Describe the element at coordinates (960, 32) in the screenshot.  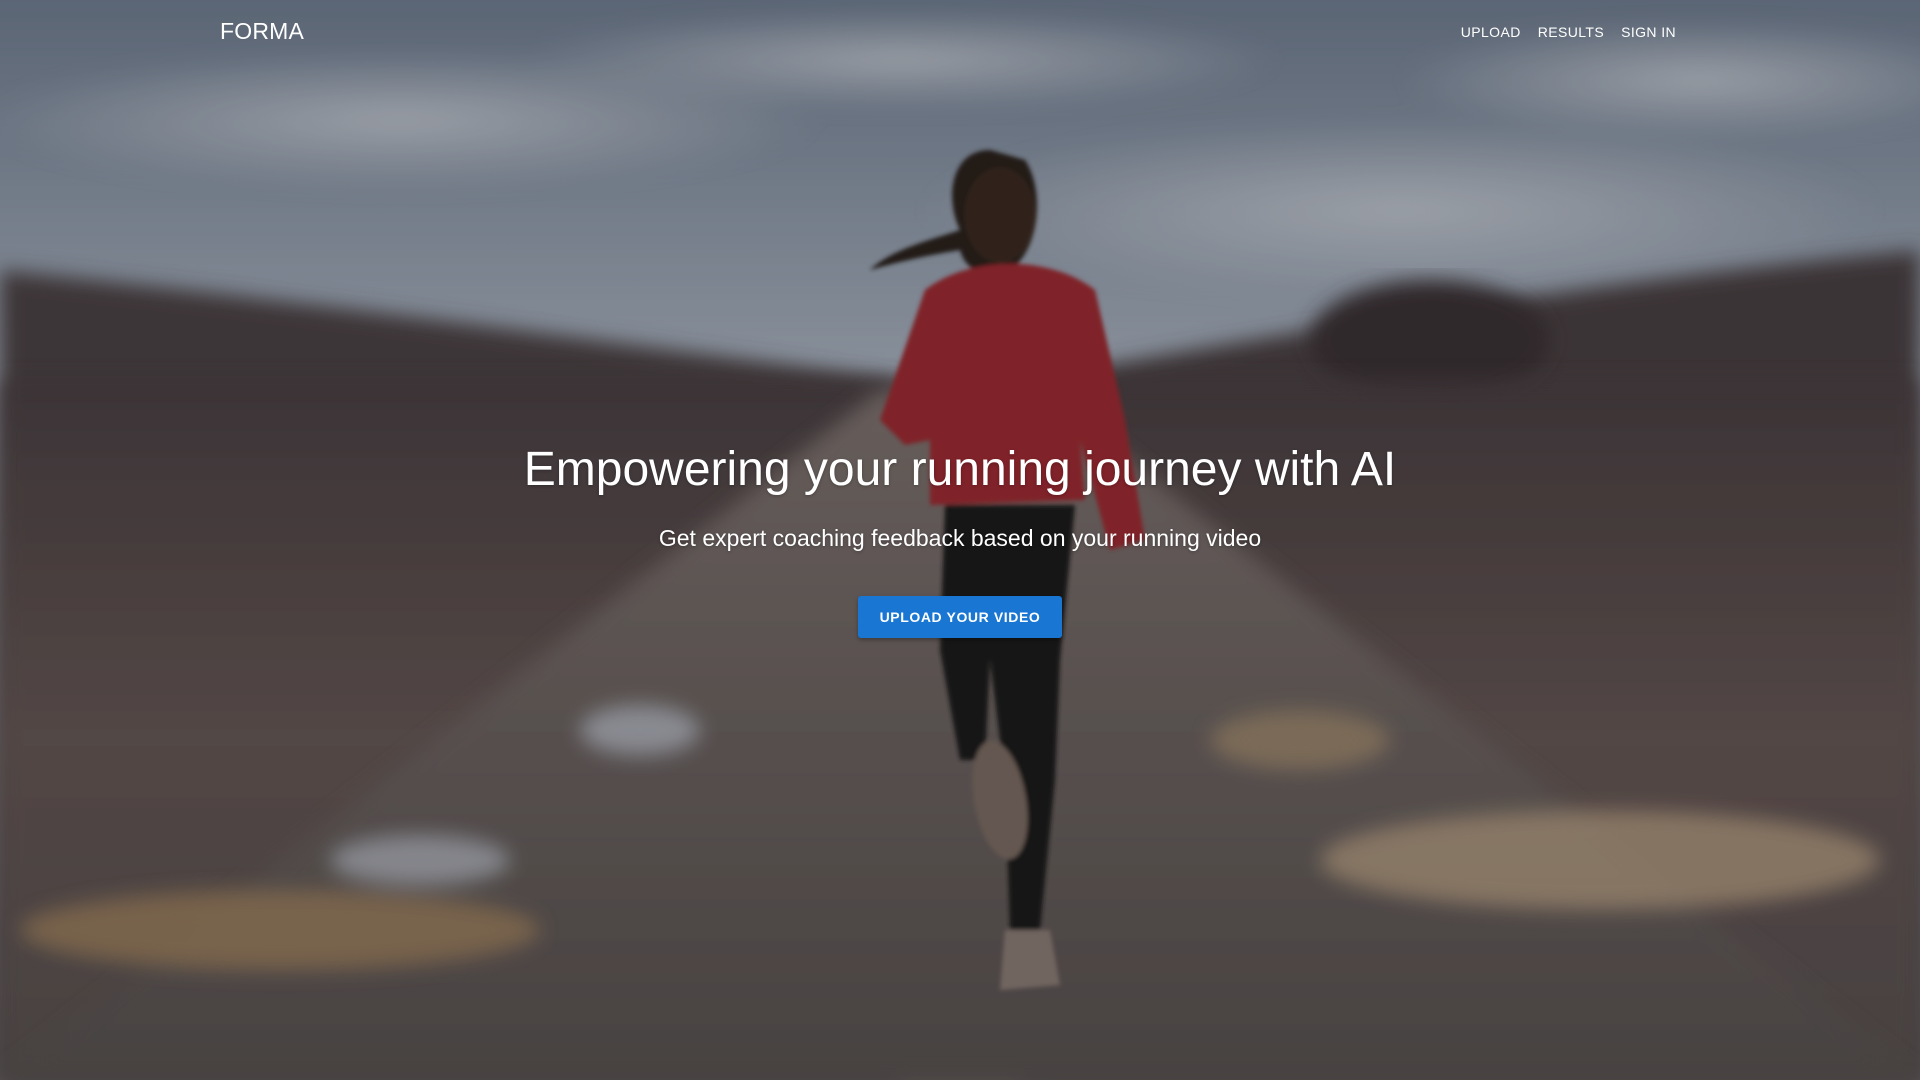
I see `top-navbar: FORMA UPLOAD RESULTS SIGN IN` at that location.